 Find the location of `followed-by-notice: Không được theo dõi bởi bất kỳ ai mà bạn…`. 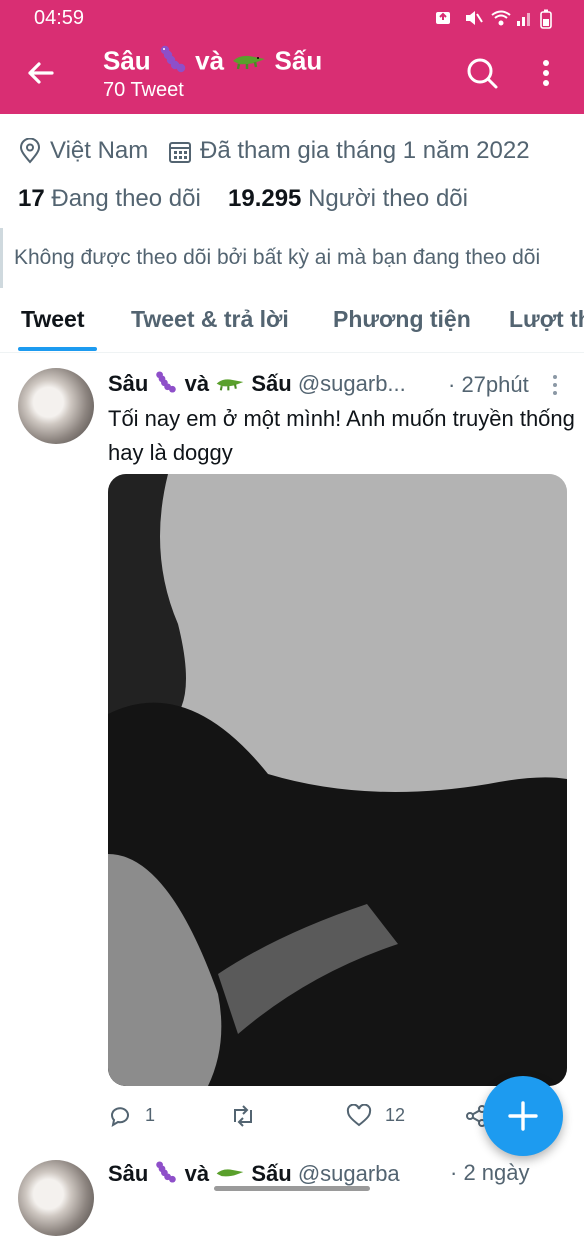

followed-by-notice: Không được theo dõi bởi bất kỳ ai mà bạn… is located at coordinates (277, 257).